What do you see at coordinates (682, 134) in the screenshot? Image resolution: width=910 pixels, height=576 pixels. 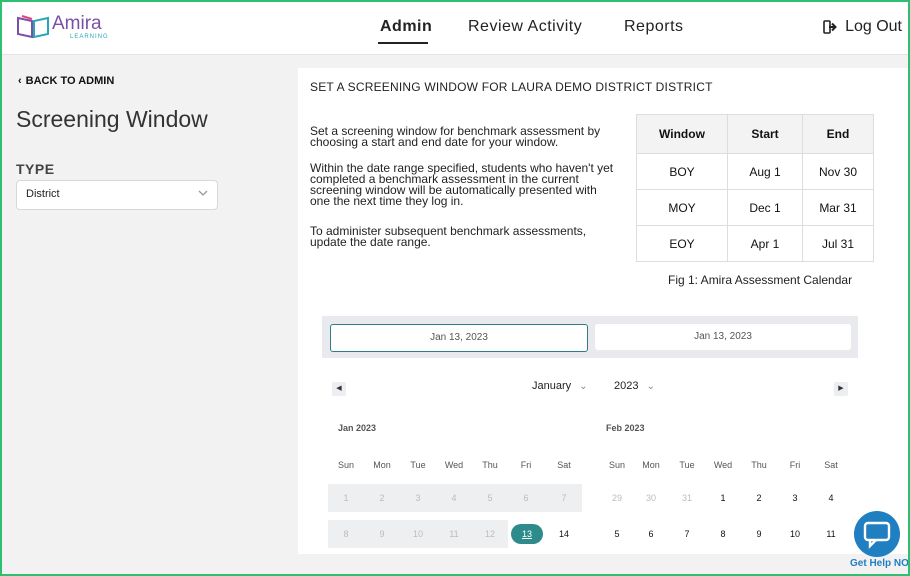 I see `table-header: Window` at bounding box center [682, 134].